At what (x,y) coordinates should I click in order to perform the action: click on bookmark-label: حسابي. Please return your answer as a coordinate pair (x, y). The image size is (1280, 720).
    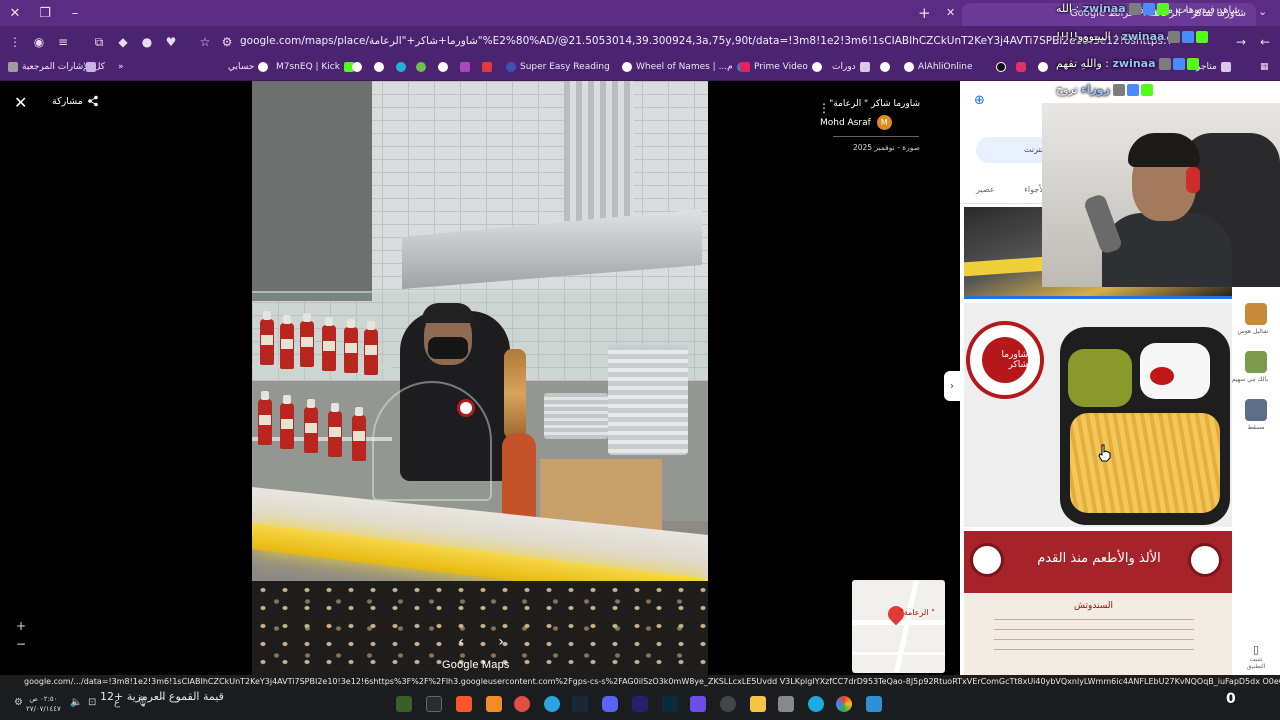
    Looking at the image, I should click on (241, 67).